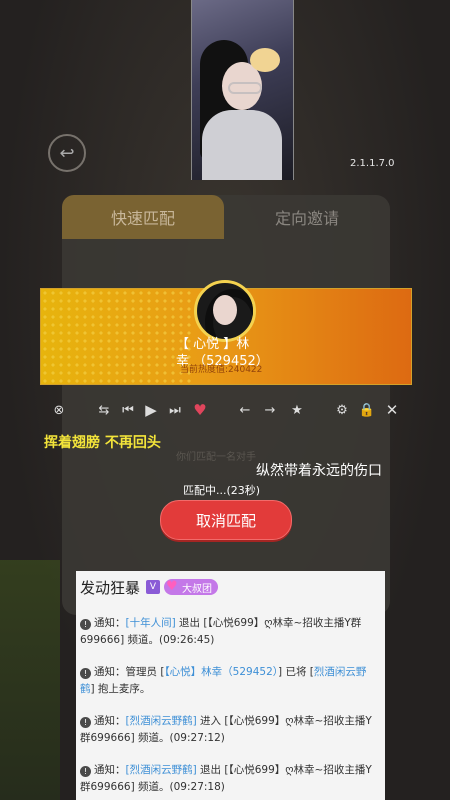  I want to click on tab-direct-invite: 定向邀请, so click(307, 217).